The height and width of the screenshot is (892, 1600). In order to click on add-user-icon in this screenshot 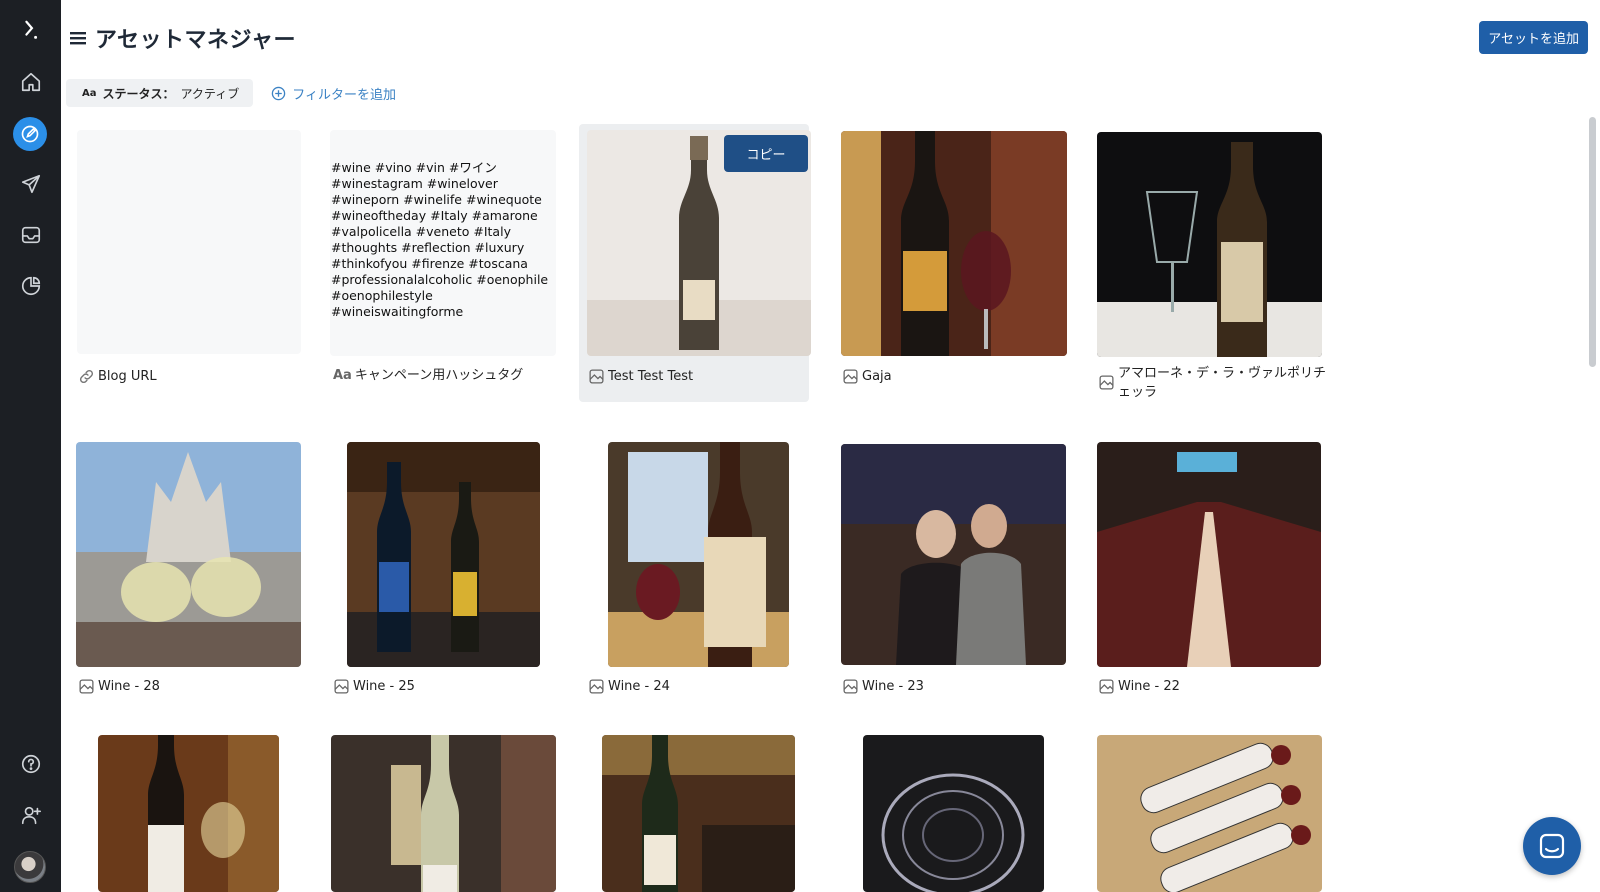, I will do `click(30, 815)`.